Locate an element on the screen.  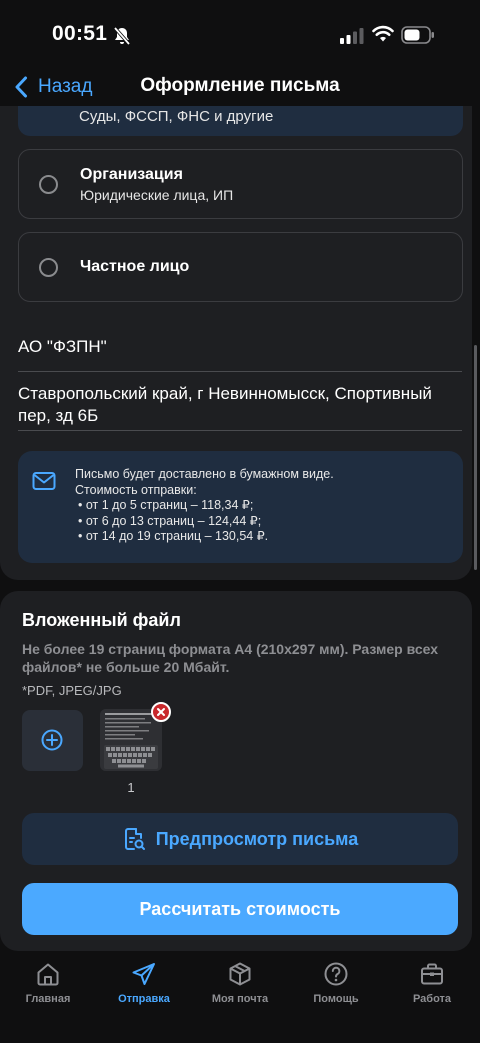
info-line: Письмо будет доставлено в бумажном виде. is located at coordinates (204, 474).